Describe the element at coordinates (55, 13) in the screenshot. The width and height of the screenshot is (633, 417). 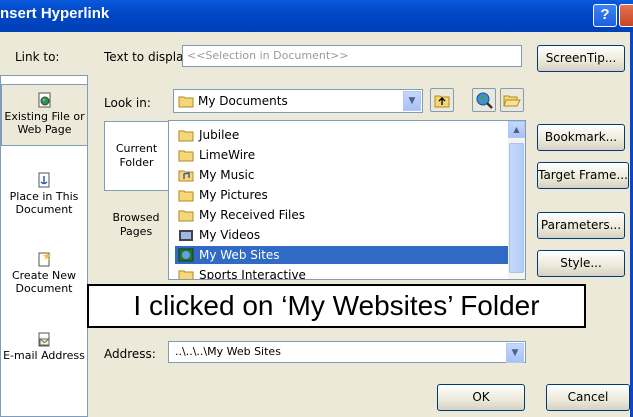
I see `window-title: nsert Hyperlink` at that location.